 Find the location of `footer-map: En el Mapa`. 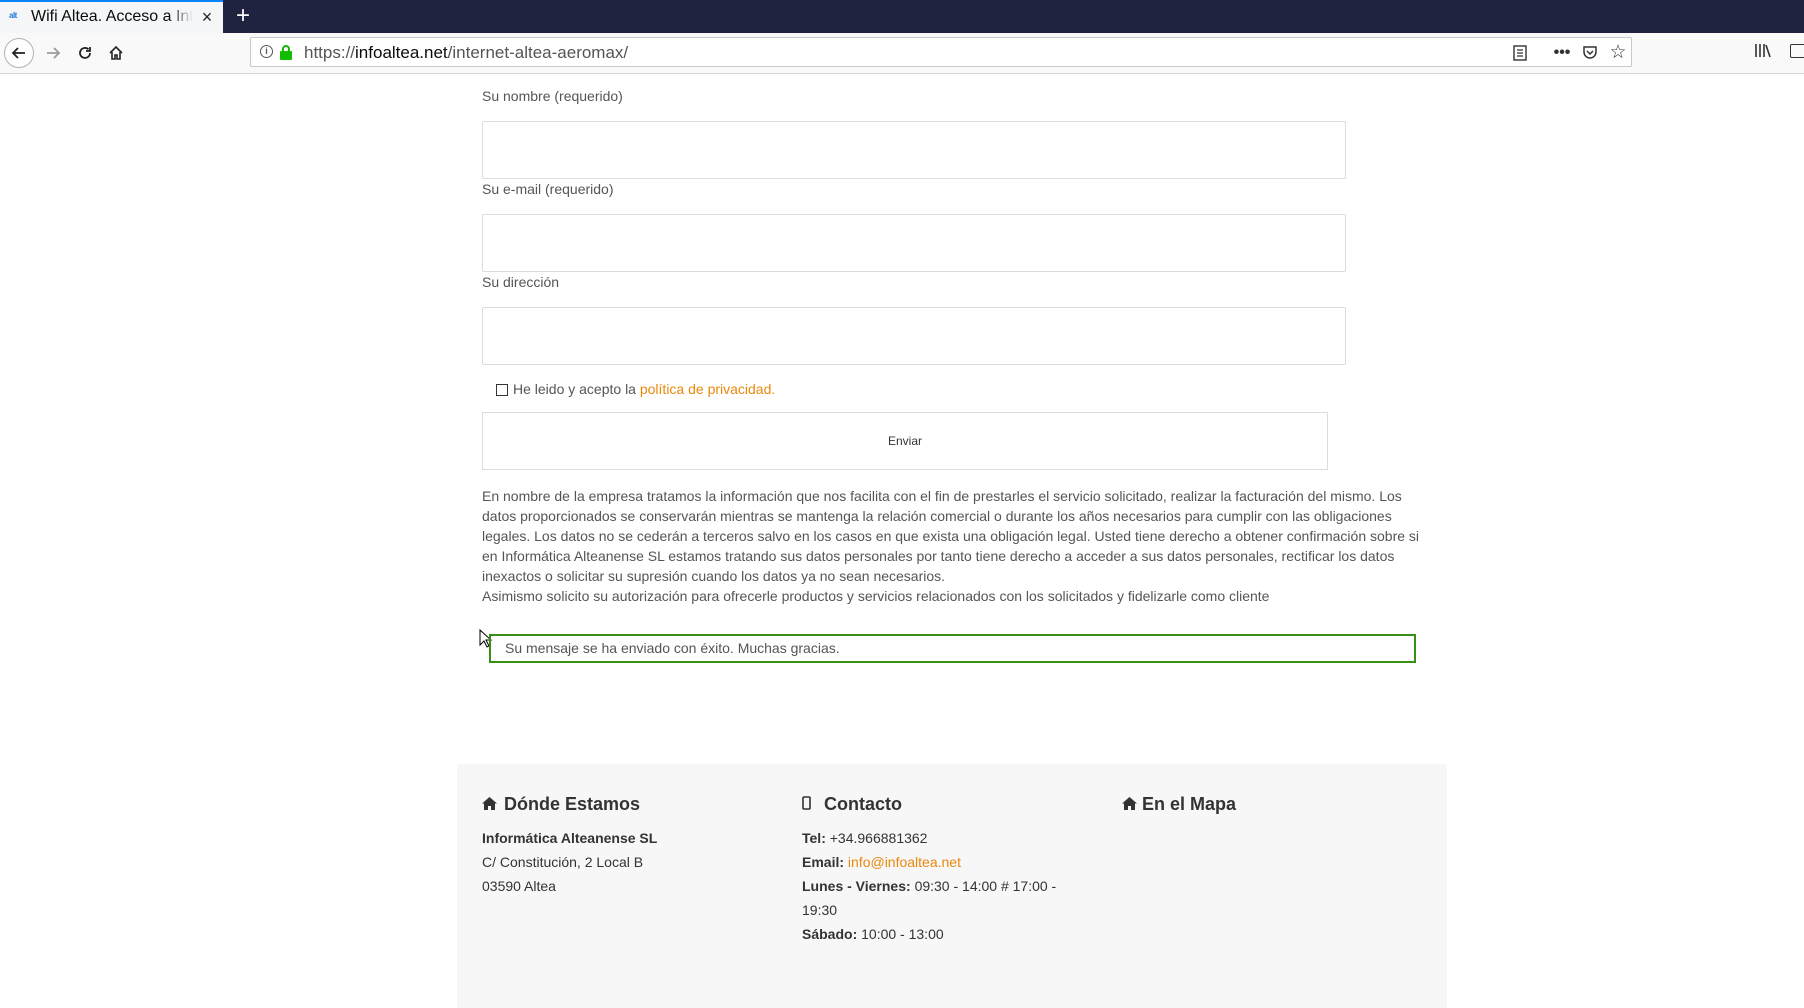

footer-map: En el Mapa is located at coordinates (1179, 804).